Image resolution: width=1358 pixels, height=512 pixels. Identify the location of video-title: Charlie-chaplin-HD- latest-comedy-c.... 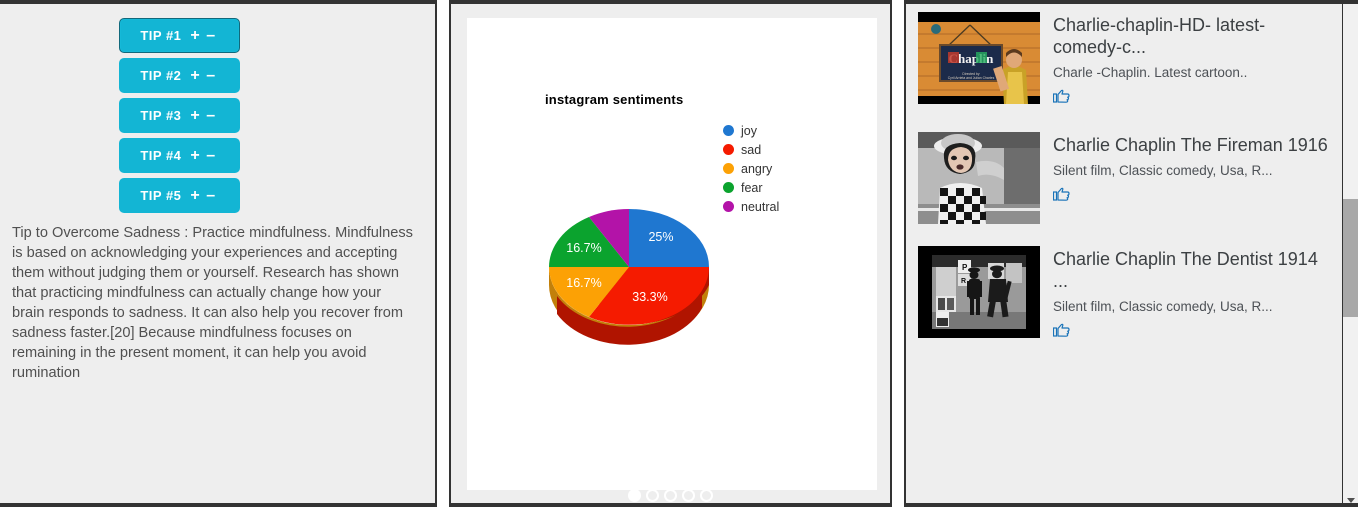
(1192, 36).